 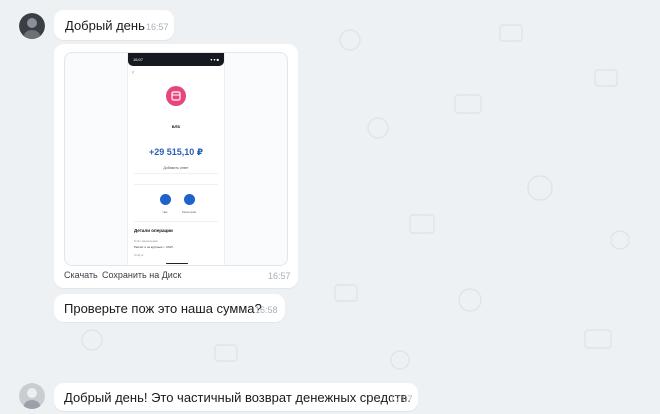 I want to click on details-title: Детали операции, so click(x=153, y=230).